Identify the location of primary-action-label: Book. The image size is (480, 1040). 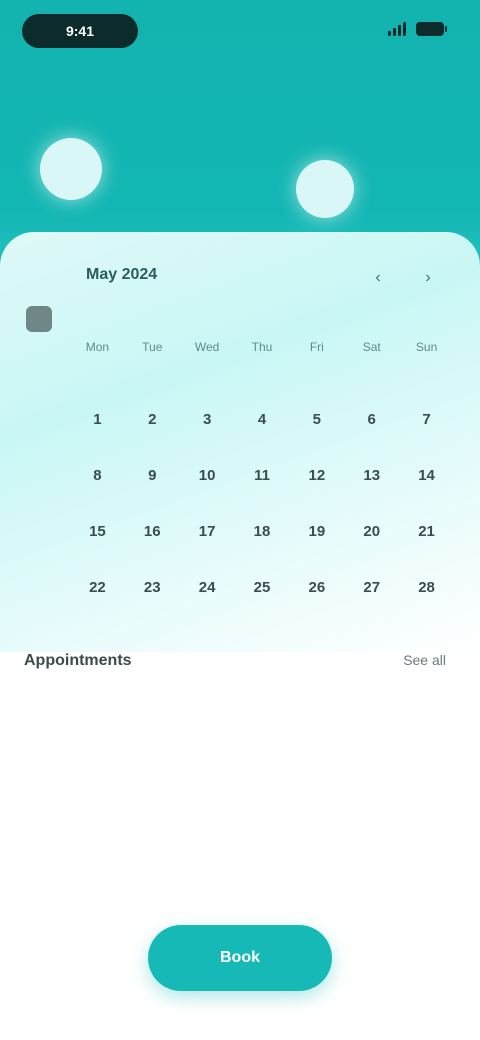
(240, 957).